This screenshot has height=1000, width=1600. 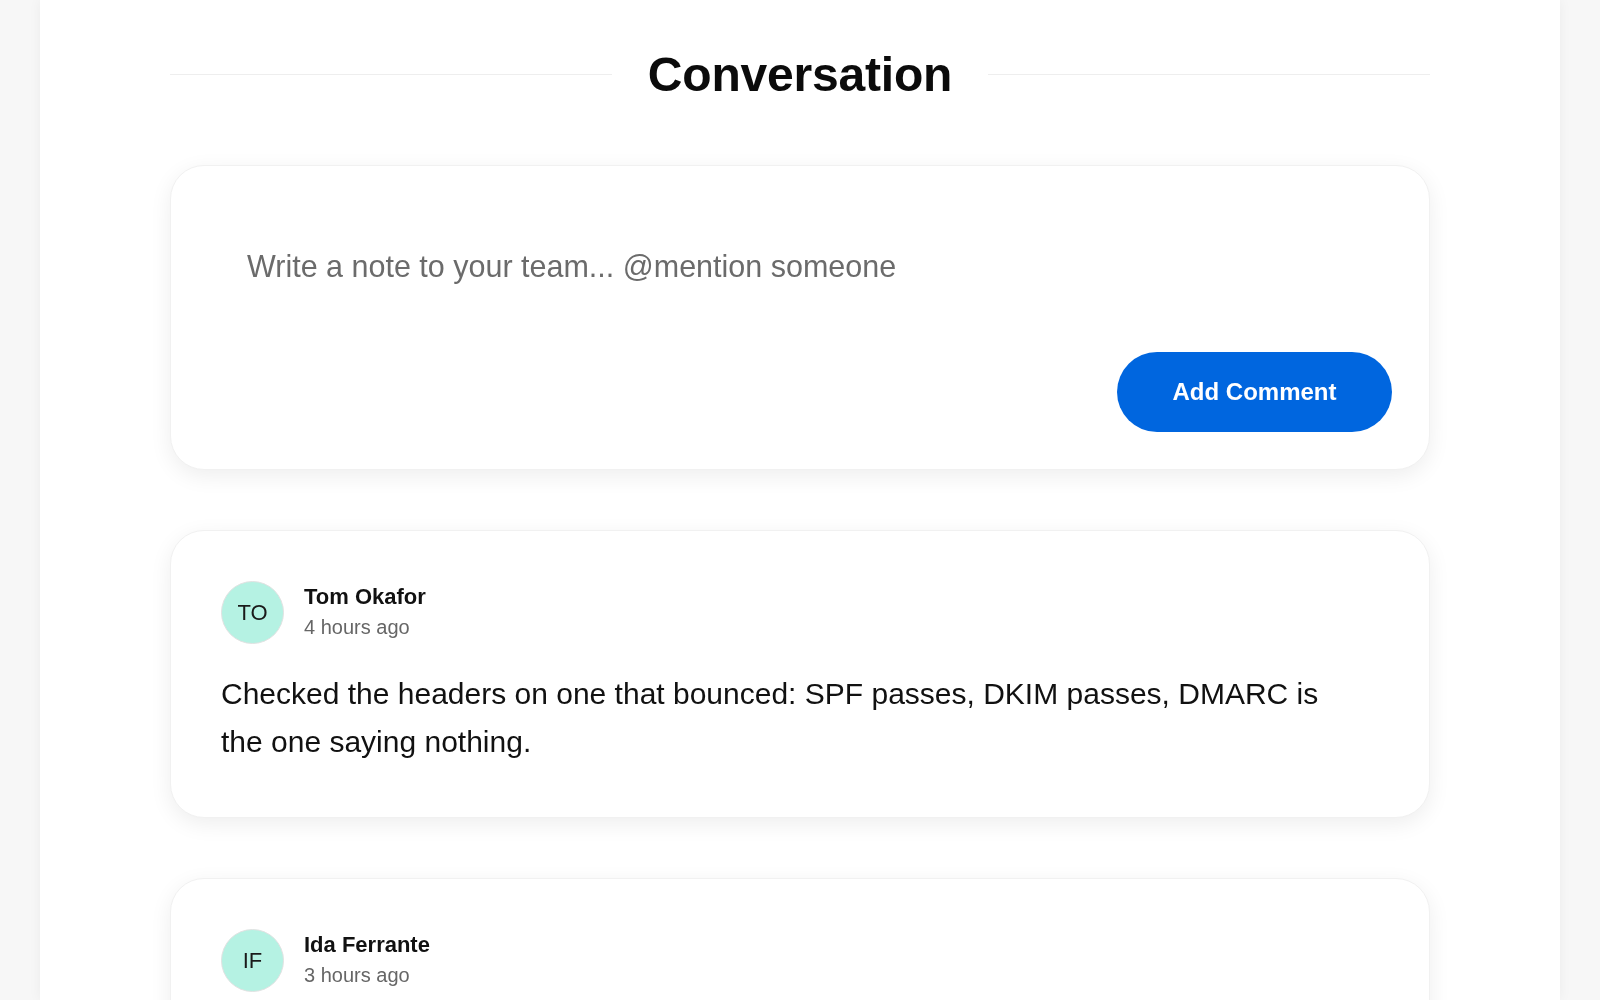 What do you see at coordinates (252, 612) in the screenshot?
I see `author-avatar: TO` at bounding box center [252, 612].